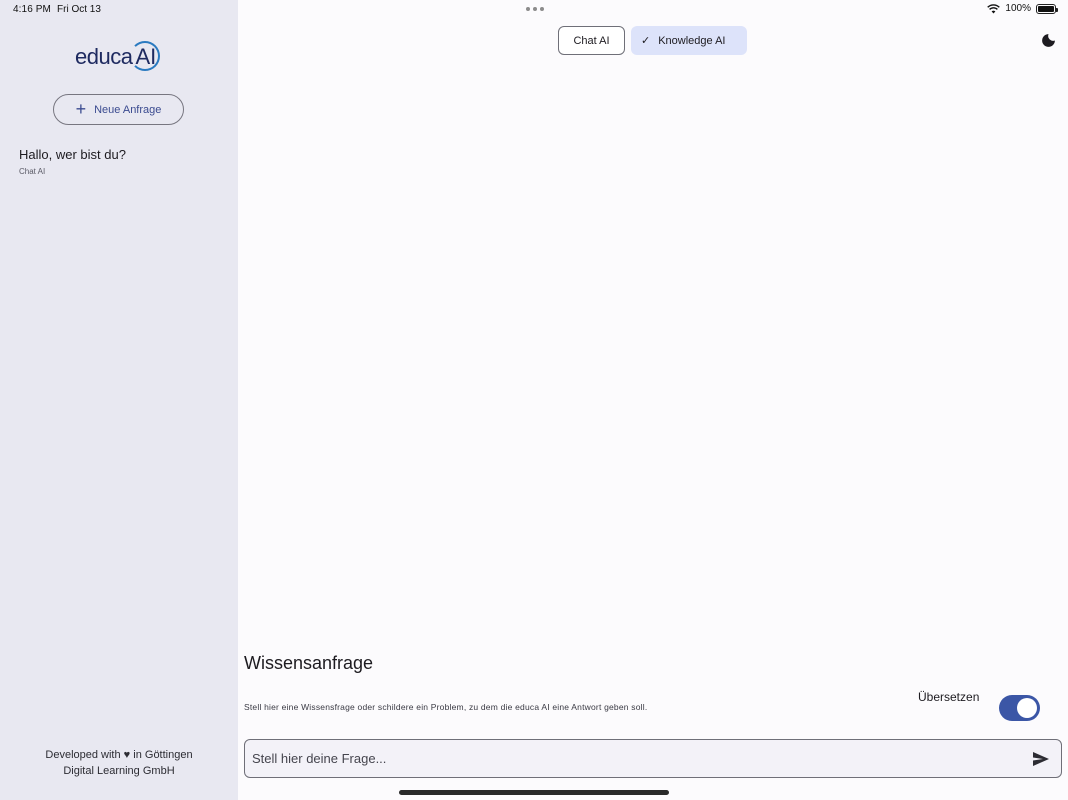 The image size is (1068, 800). Describe the element at coordinates (79, 9) in the screenshot. I see `status-date: Fri Oct 13` at that location.